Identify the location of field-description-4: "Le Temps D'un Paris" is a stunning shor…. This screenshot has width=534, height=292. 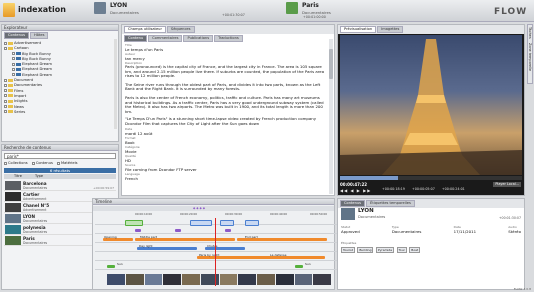
(225, 121).